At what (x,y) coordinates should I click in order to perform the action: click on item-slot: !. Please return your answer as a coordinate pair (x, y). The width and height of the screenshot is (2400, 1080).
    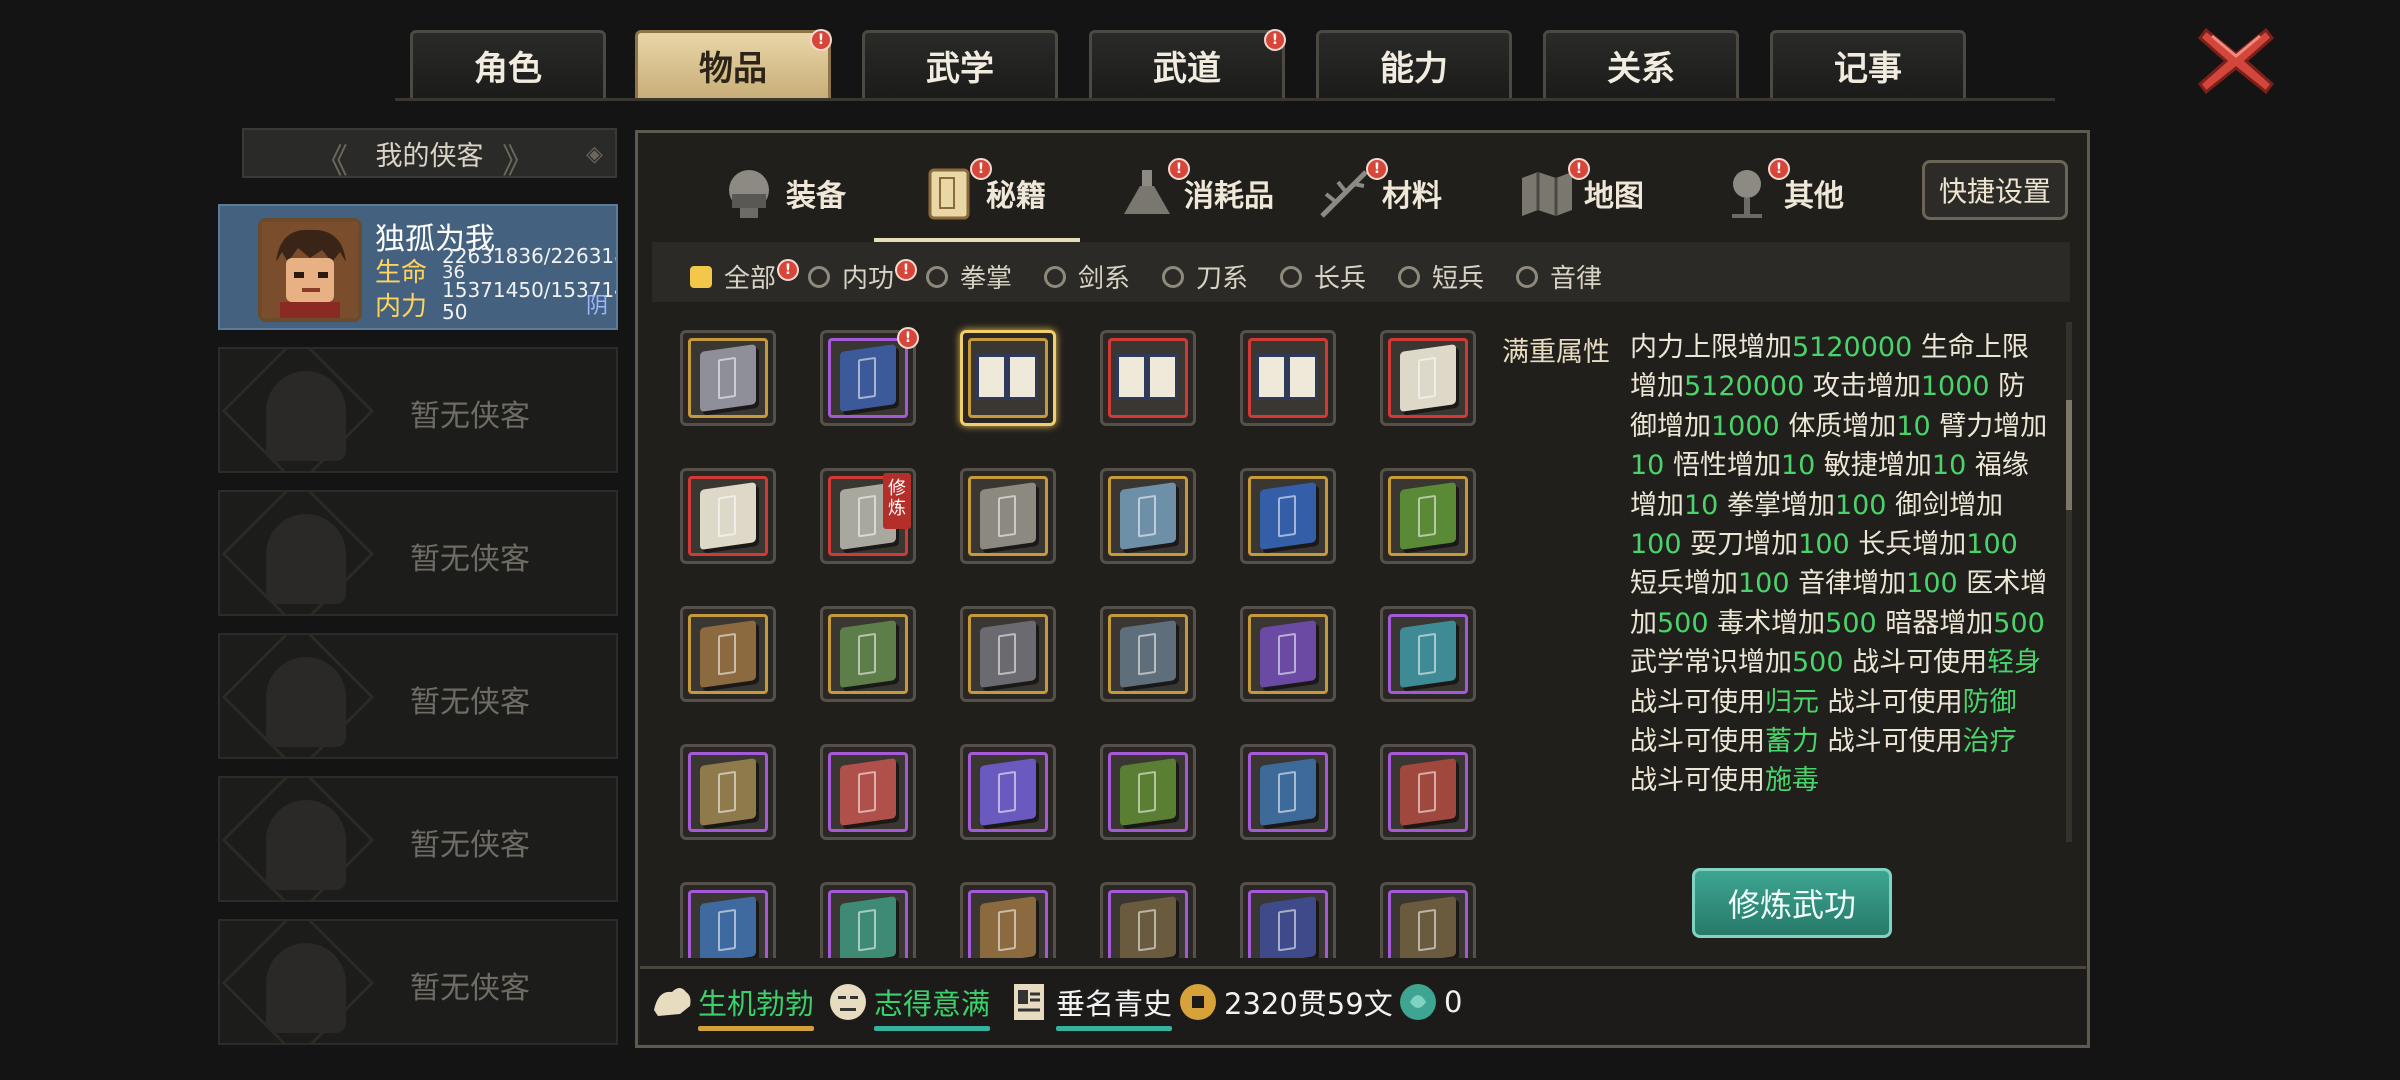
    Looking at the image, I should click on (869, 376).